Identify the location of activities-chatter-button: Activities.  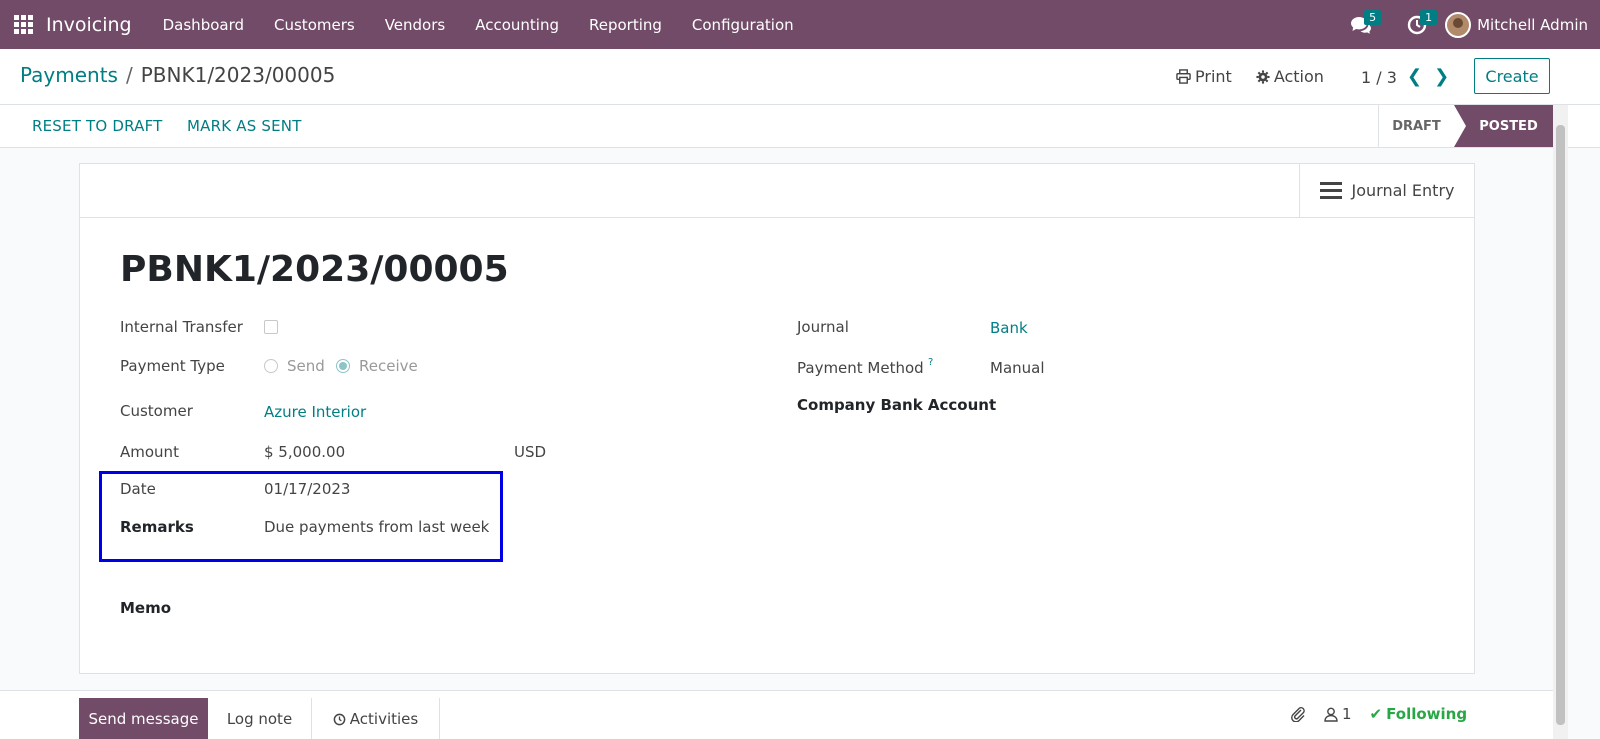
(376, 718).